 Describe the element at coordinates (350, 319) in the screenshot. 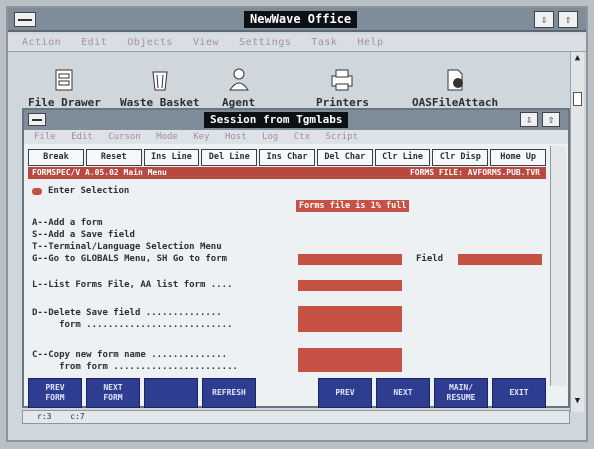

I see `delete-field-input` at that location.